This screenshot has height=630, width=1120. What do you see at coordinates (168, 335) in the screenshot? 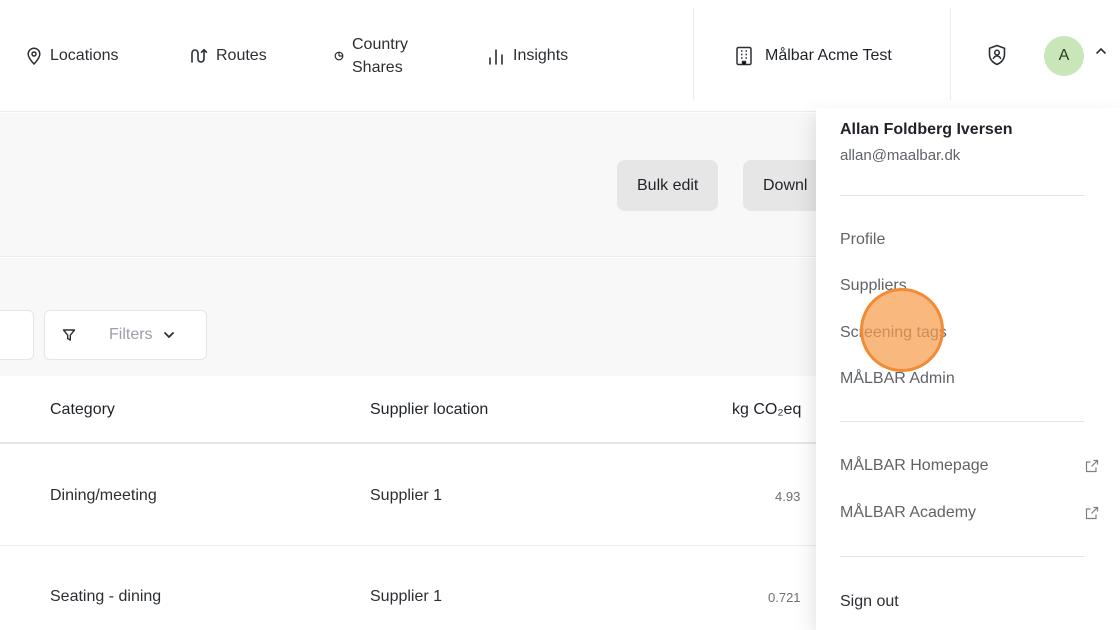
I see `chevron-down-icon` at bounding box center [168, 335].